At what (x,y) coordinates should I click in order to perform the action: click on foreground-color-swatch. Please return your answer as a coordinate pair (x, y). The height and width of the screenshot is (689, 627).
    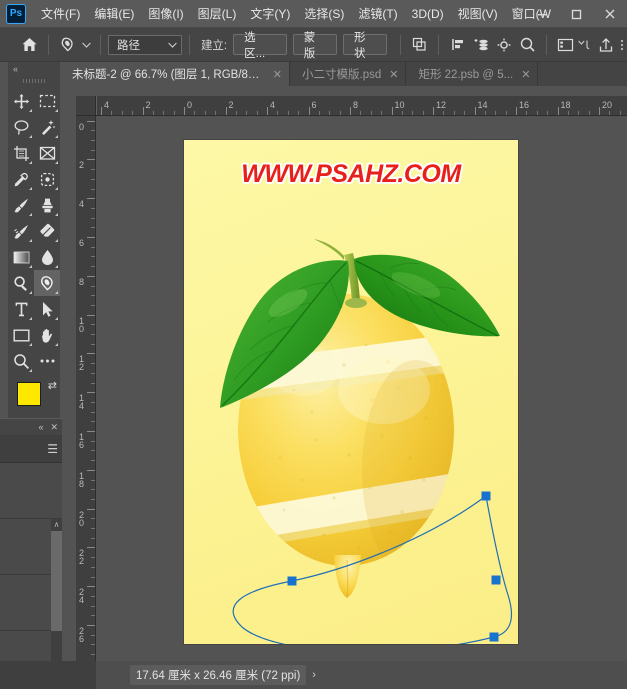
    Looking at the image, I should click on (29, 394).